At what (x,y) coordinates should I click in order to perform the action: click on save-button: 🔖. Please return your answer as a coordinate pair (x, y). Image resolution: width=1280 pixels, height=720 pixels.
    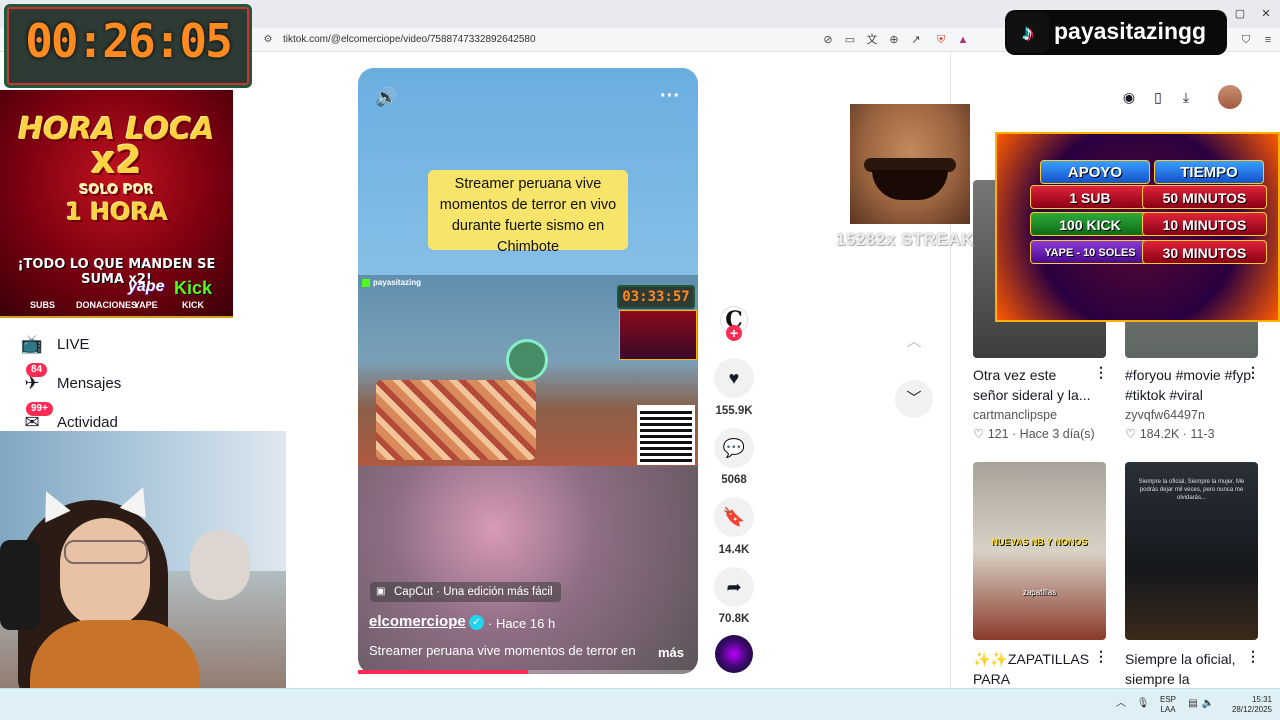
    Looking at the image, I should click on (734, 517).